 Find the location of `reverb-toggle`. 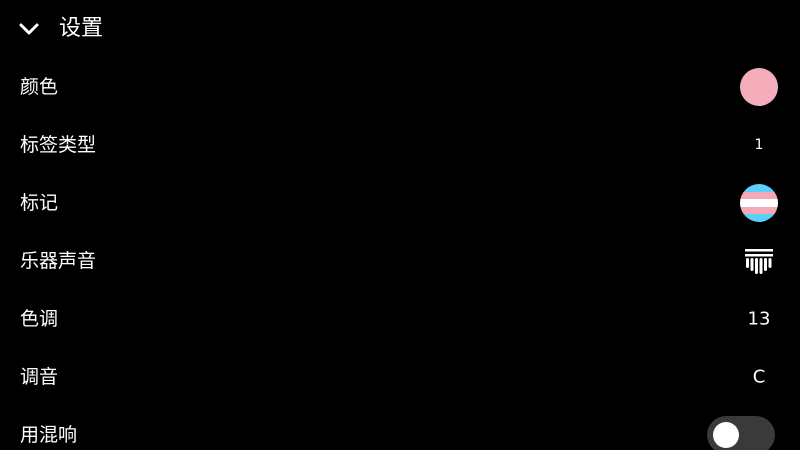

reverb-toggle is located at coordinates (741, 433).